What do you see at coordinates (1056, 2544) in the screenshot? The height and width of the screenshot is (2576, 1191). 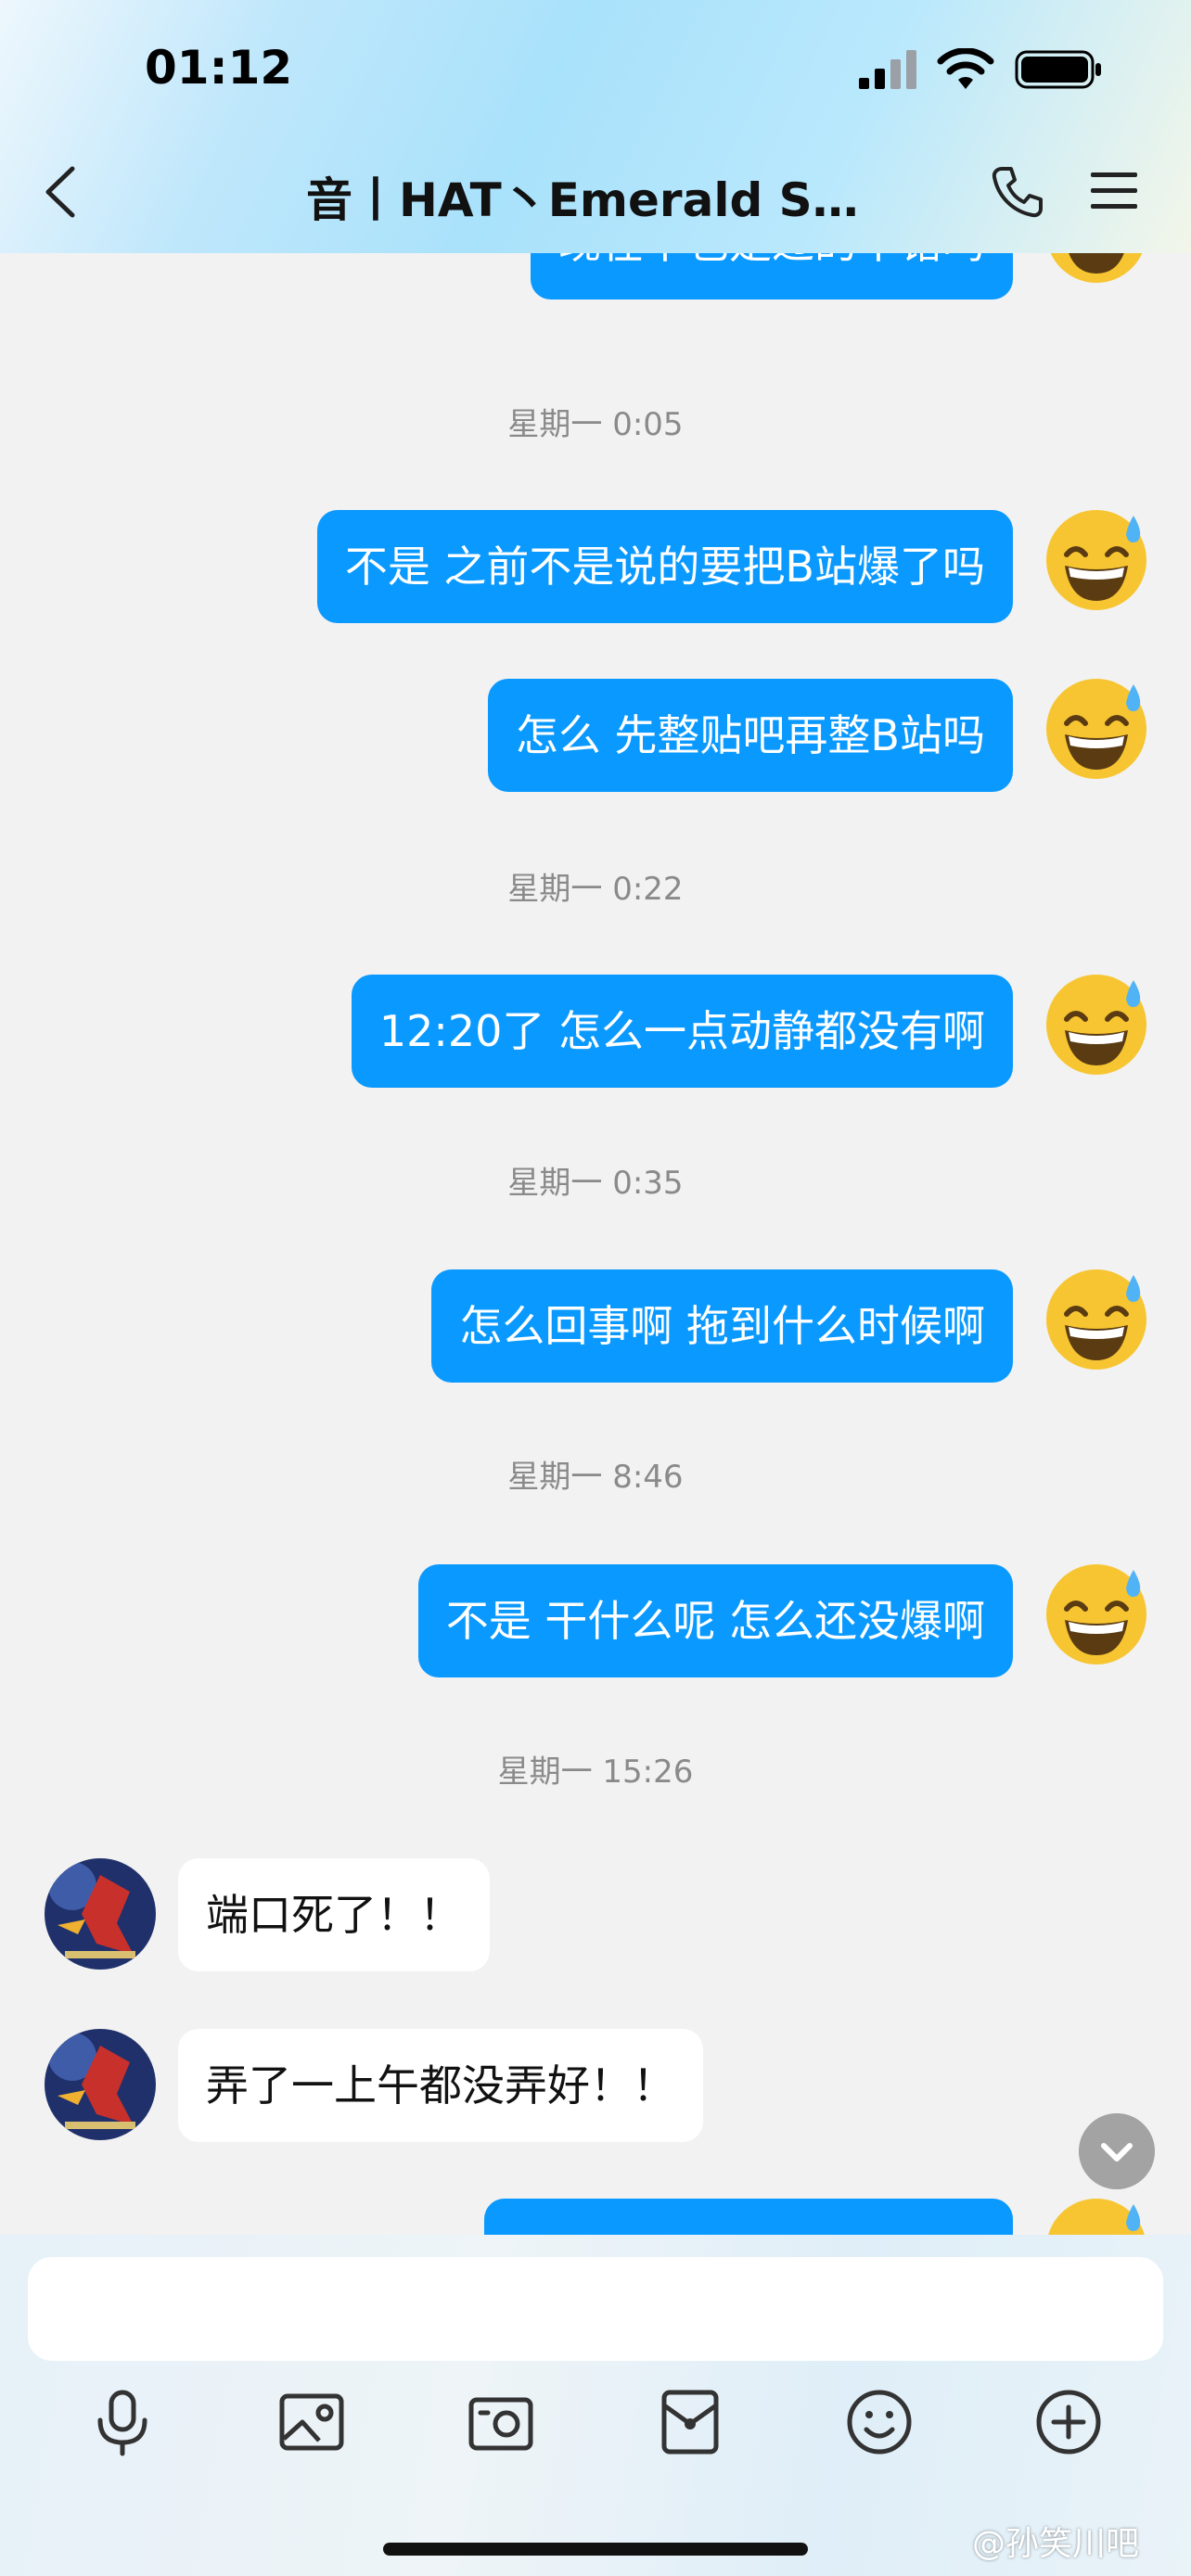 I see `watermark: @孙笑川吧` at bounding box center [1056, 2544].